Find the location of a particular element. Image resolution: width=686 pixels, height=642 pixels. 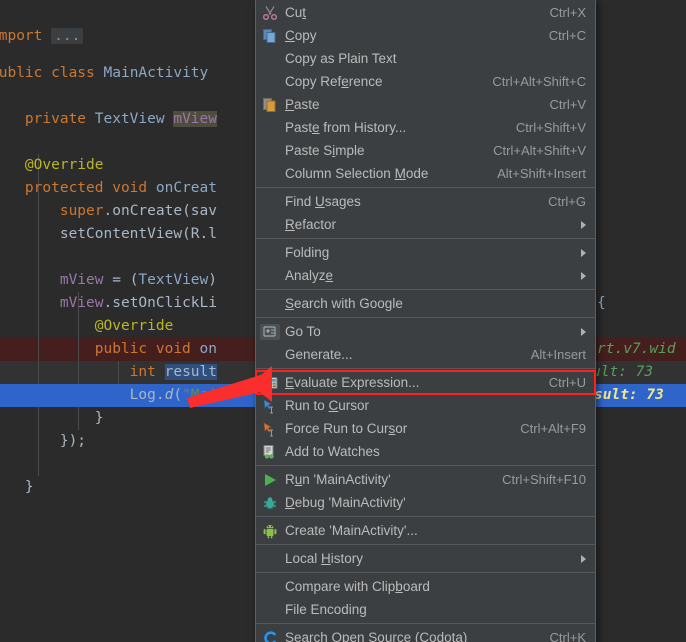

code-token: public class is located at coordinates (52, 73).